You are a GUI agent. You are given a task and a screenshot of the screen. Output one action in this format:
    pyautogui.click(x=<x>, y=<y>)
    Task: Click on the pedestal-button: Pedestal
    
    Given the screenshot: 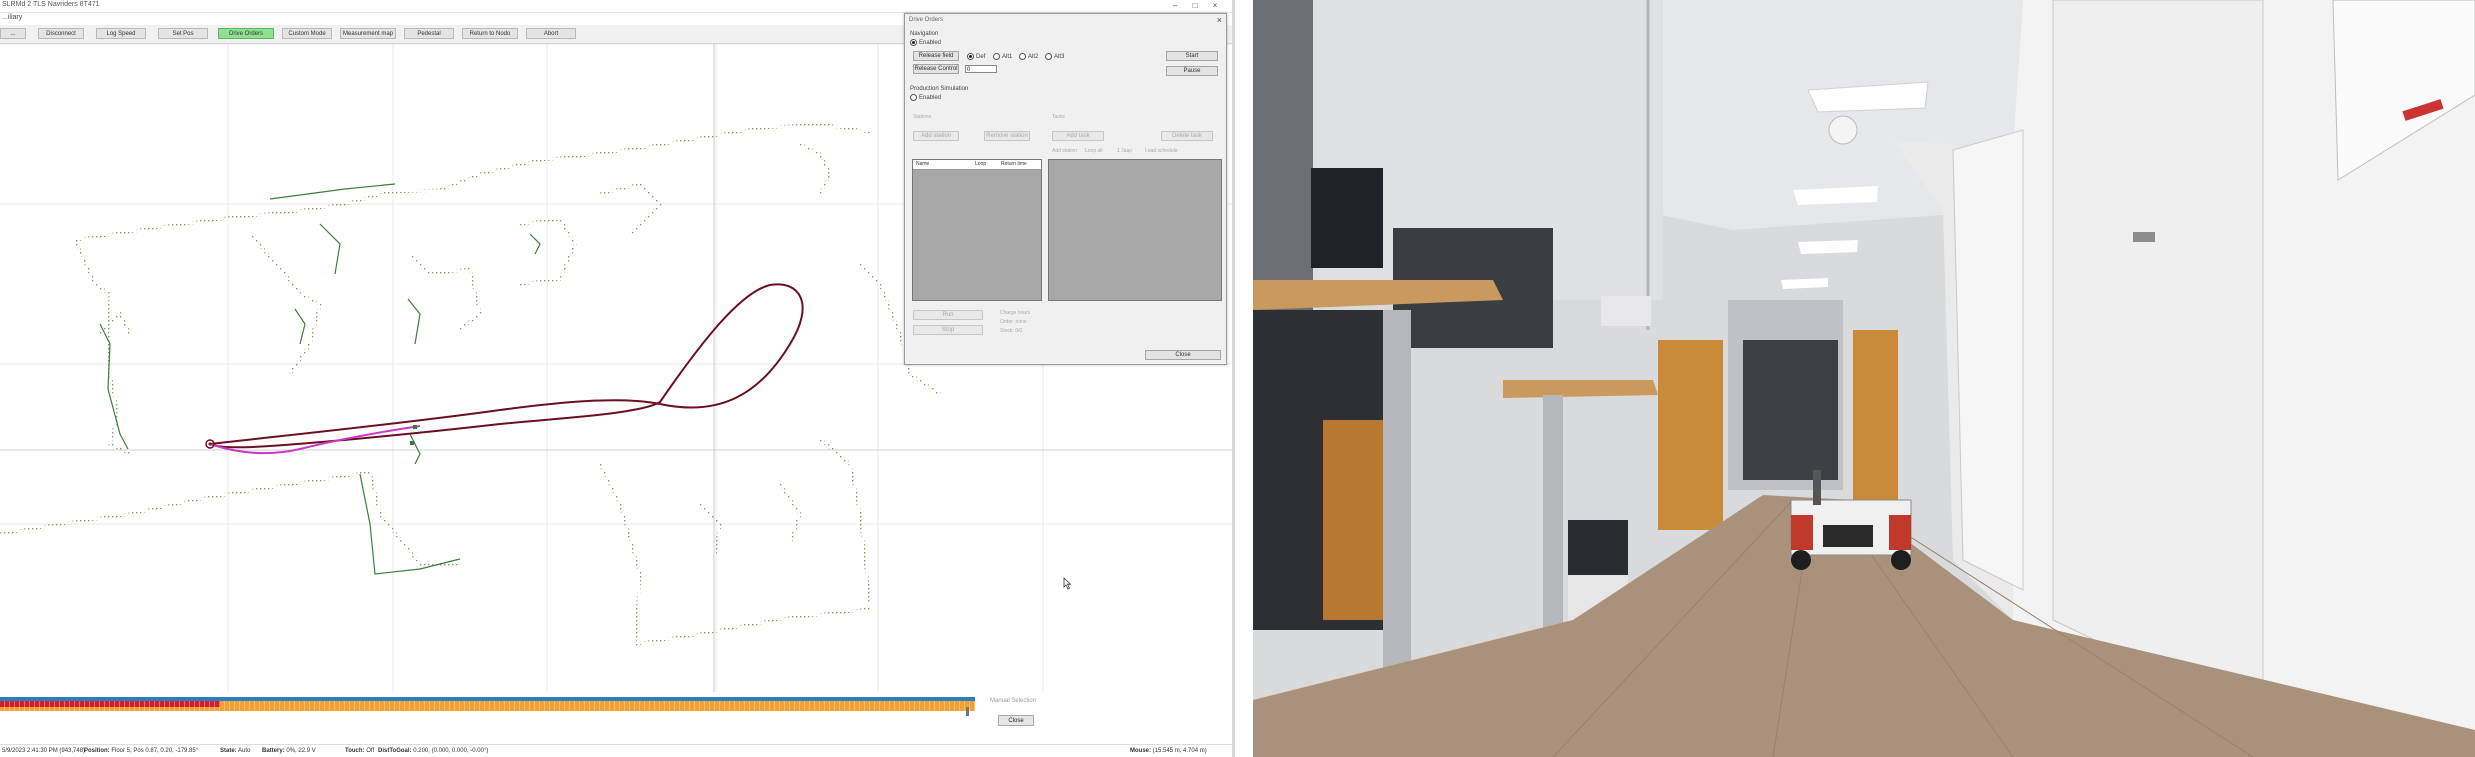 What is the action you would take?
    pyautogui.click(x=429, y=33)
    